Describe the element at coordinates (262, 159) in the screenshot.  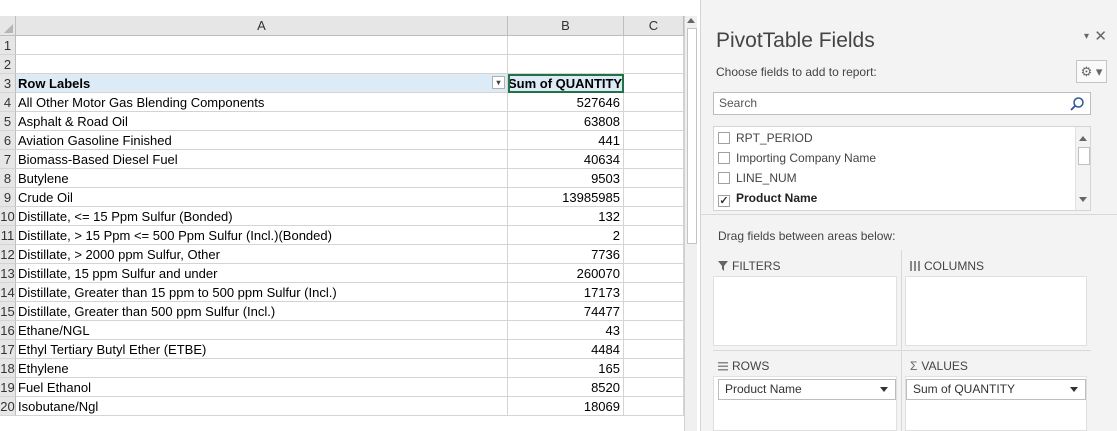
I see `cell-a: Biomass-Based Diesel Fuel` at that location.